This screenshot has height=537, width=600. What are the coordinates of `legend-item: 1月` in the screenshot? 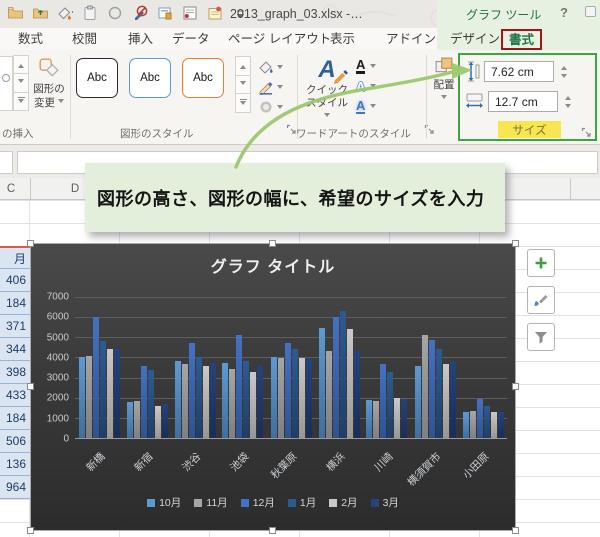 It's located at (301, 502).